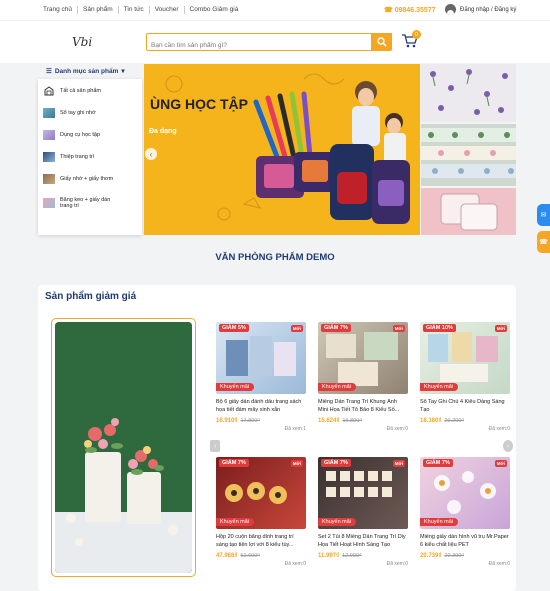  Describe the element at coordinates (258, 45) in the screenshot. I see `search-input` at that location.